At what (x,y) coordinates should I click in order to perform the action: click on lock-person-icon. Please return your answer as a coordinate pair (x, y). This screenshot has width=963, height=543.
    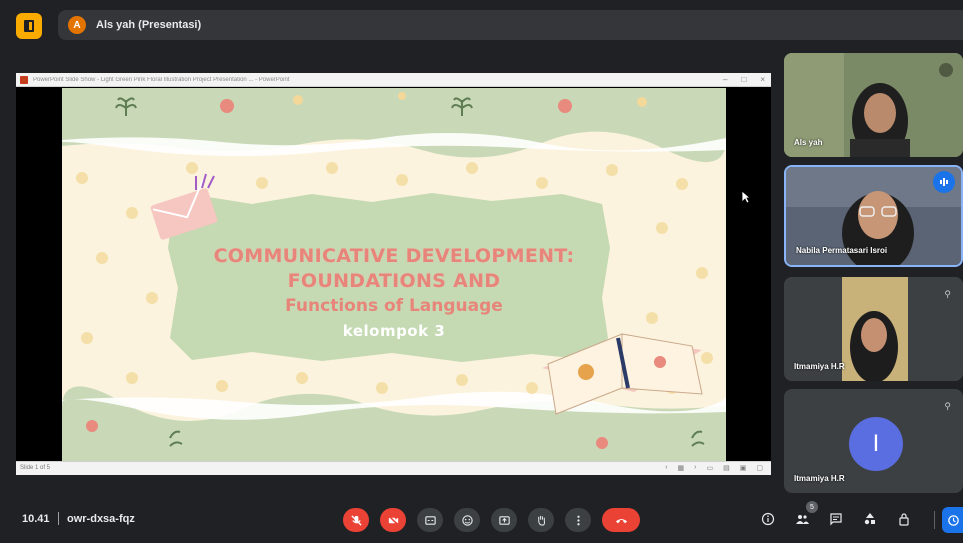
    Looking at the image, I should click on (904, 519).